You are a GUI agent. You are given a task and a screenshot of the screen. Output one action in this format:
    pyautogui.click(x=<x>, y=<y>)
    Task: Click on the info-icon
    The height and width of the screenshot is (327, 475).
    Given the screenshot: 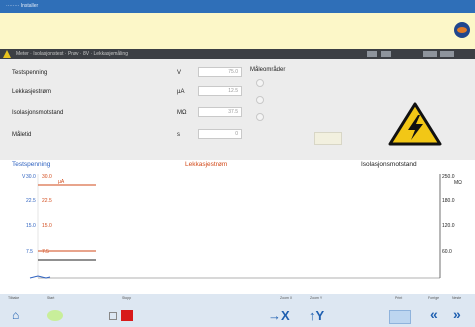 What is the action you would take?
    pyautogui.click(x=372, y=54)
    